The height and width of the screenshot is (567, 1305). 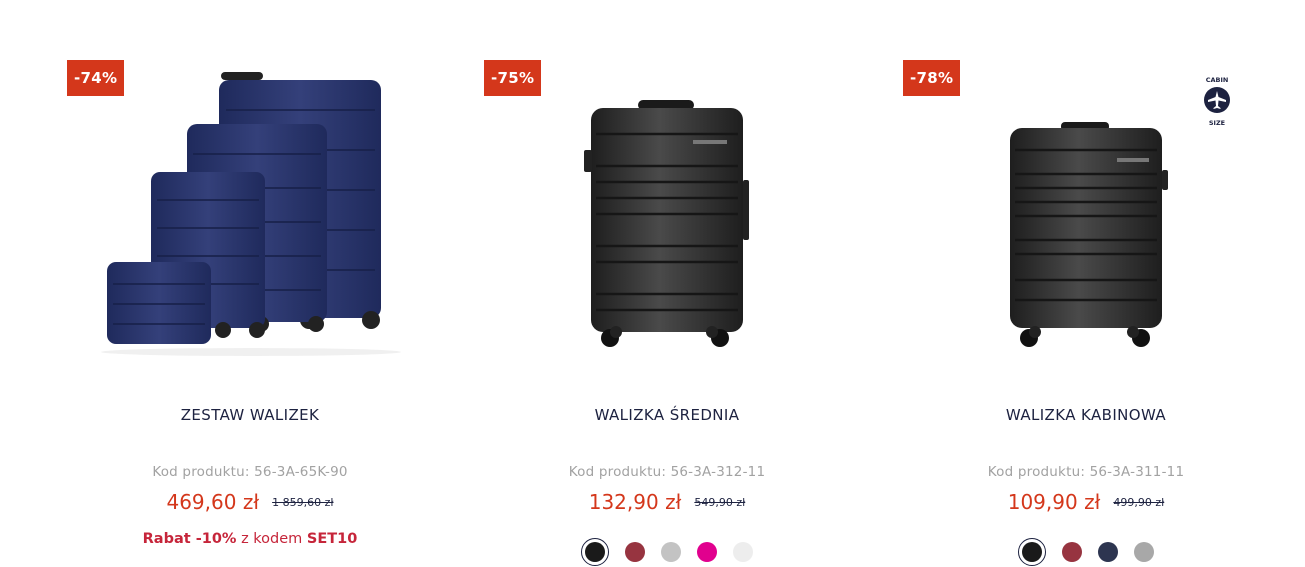 What do you see at coordinates (250, 415) in the screenshot?
I see `product-title: ZESTAW WALIZEK` at bounding box center [250, 415].